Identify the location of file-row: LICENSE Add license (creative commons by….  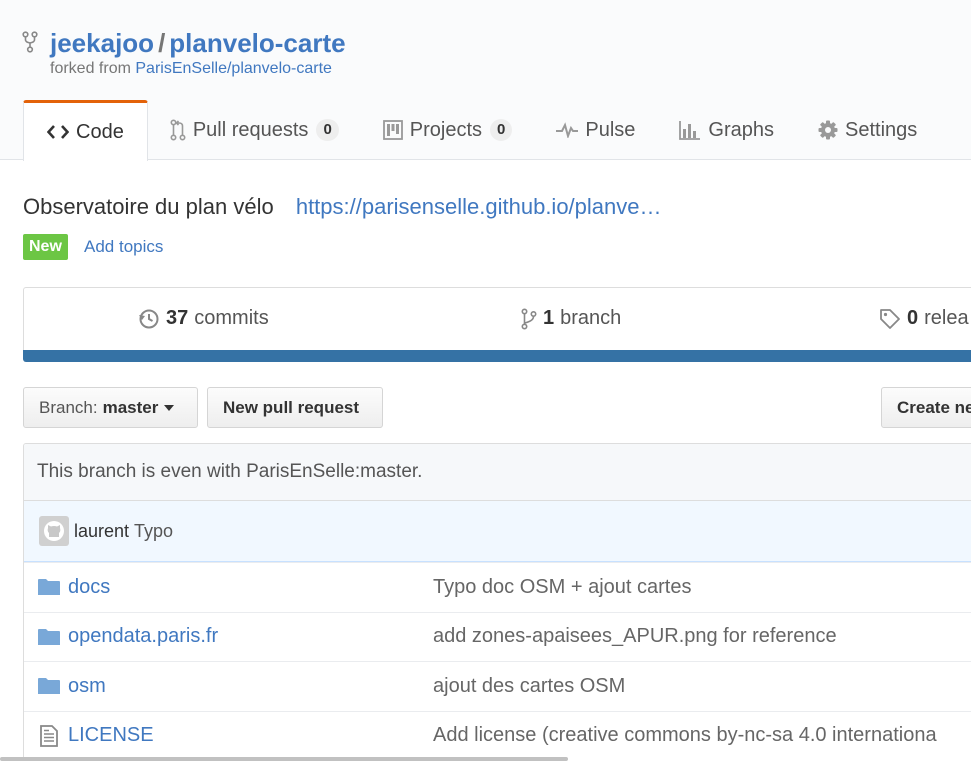
(497, 735).